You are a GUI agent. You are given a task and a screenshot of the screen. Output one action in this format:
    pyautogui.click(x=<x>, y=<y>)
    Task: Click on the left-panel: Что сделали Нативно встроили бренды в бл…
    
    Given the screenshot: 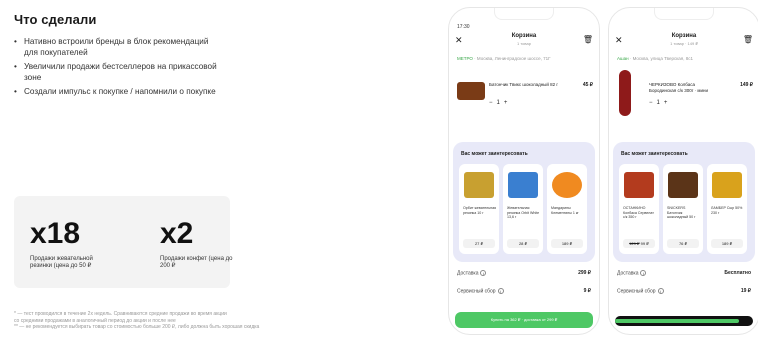 What is the action you would take?
    pyautogui.click(x=179, y=57)
    